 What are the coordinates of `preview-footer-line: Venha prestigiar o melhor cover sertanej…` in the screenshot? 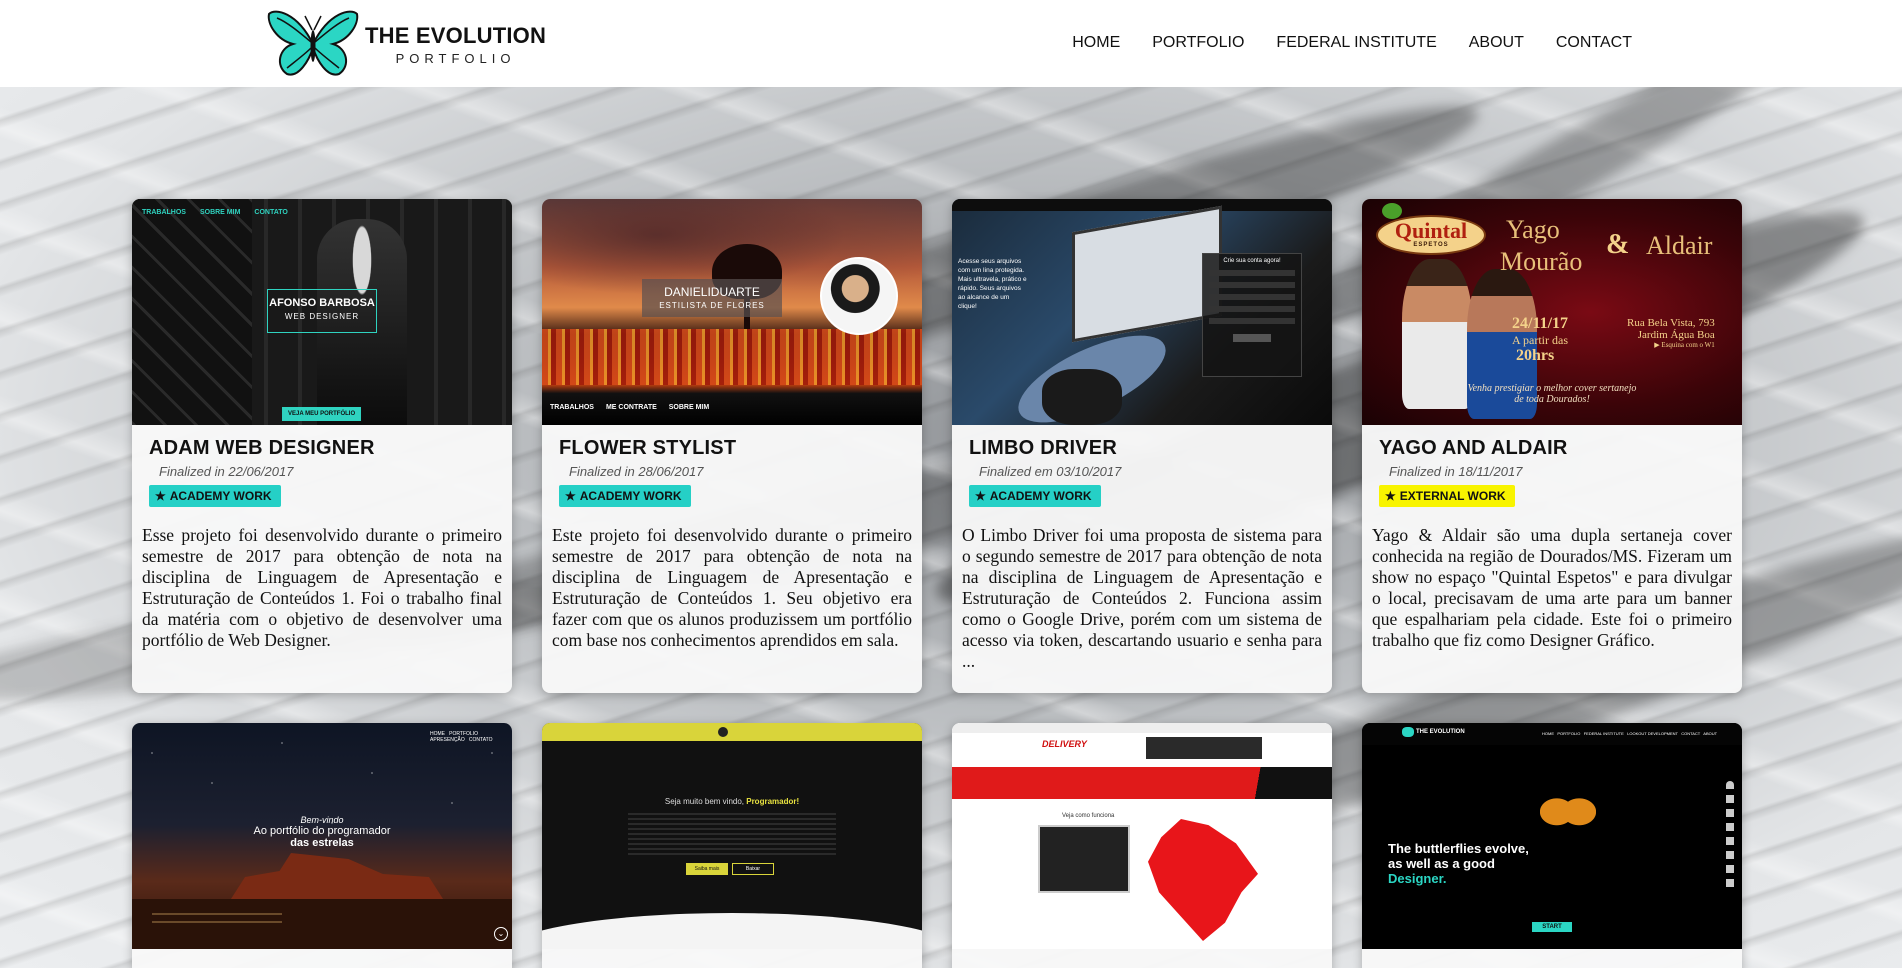 It's located at (1552, 388).